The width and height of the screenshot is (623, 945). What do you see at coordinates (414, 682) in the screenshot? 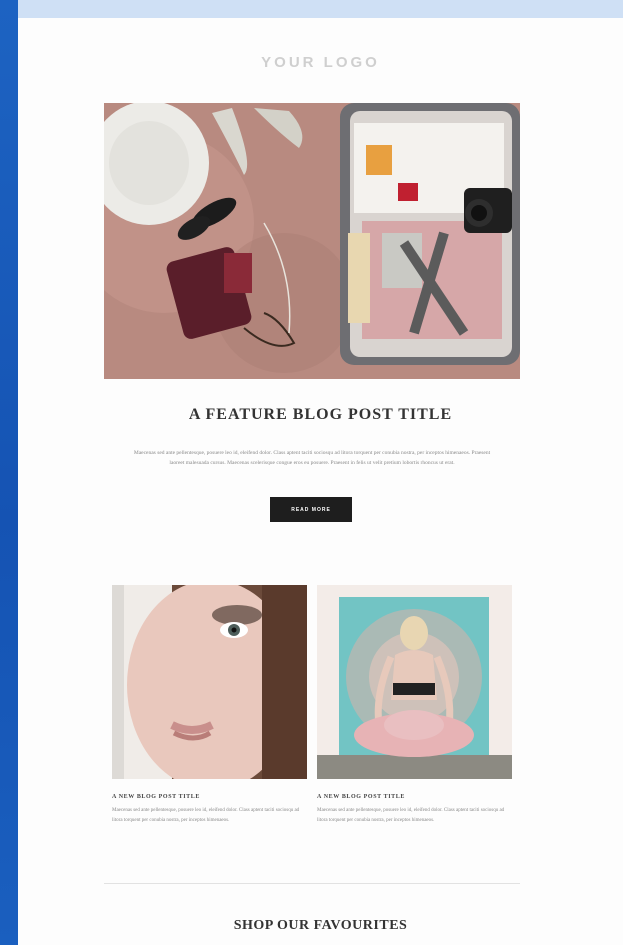
I see `yoga-image` at bounding box center [414, 682].